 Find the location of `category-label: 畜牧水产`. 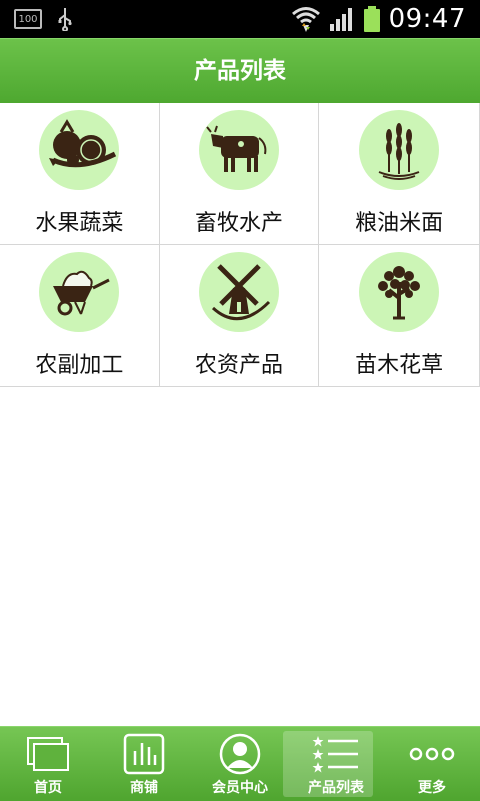

category-label: 畜牧水产 is located at coordinates (239, 223).